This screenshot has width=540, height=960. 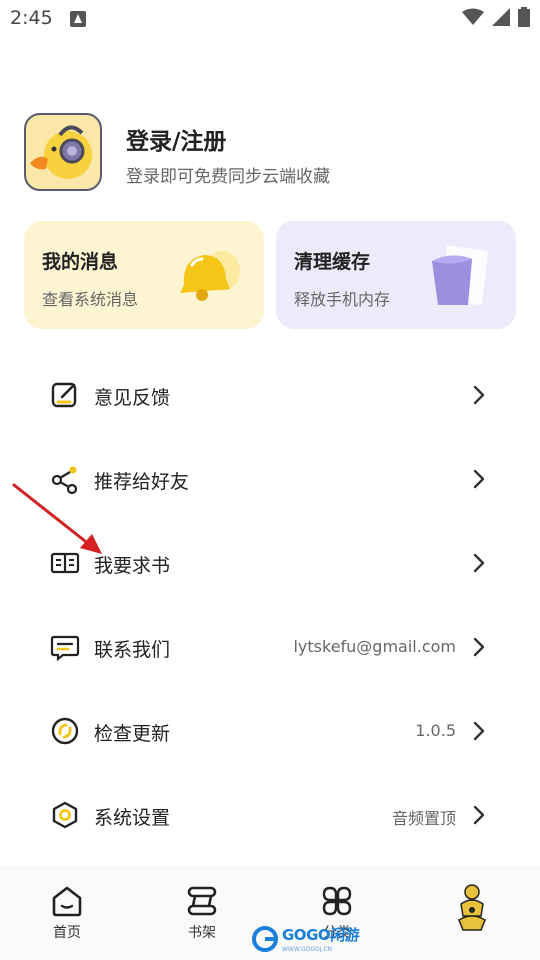 What do you see at coordinates (132, 818) in the screenshot?
I see `menu-label-settings: 系统设置` at bounding box center [132, 818].